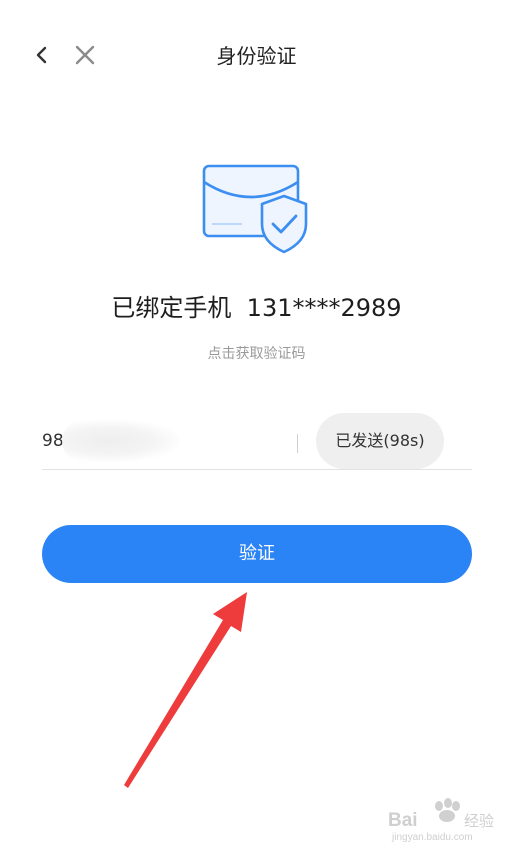 The image size is (513, 851). Describe the element at coordinates (403, 820) in the screenshot. I see `svg-text: Bai` at that location.